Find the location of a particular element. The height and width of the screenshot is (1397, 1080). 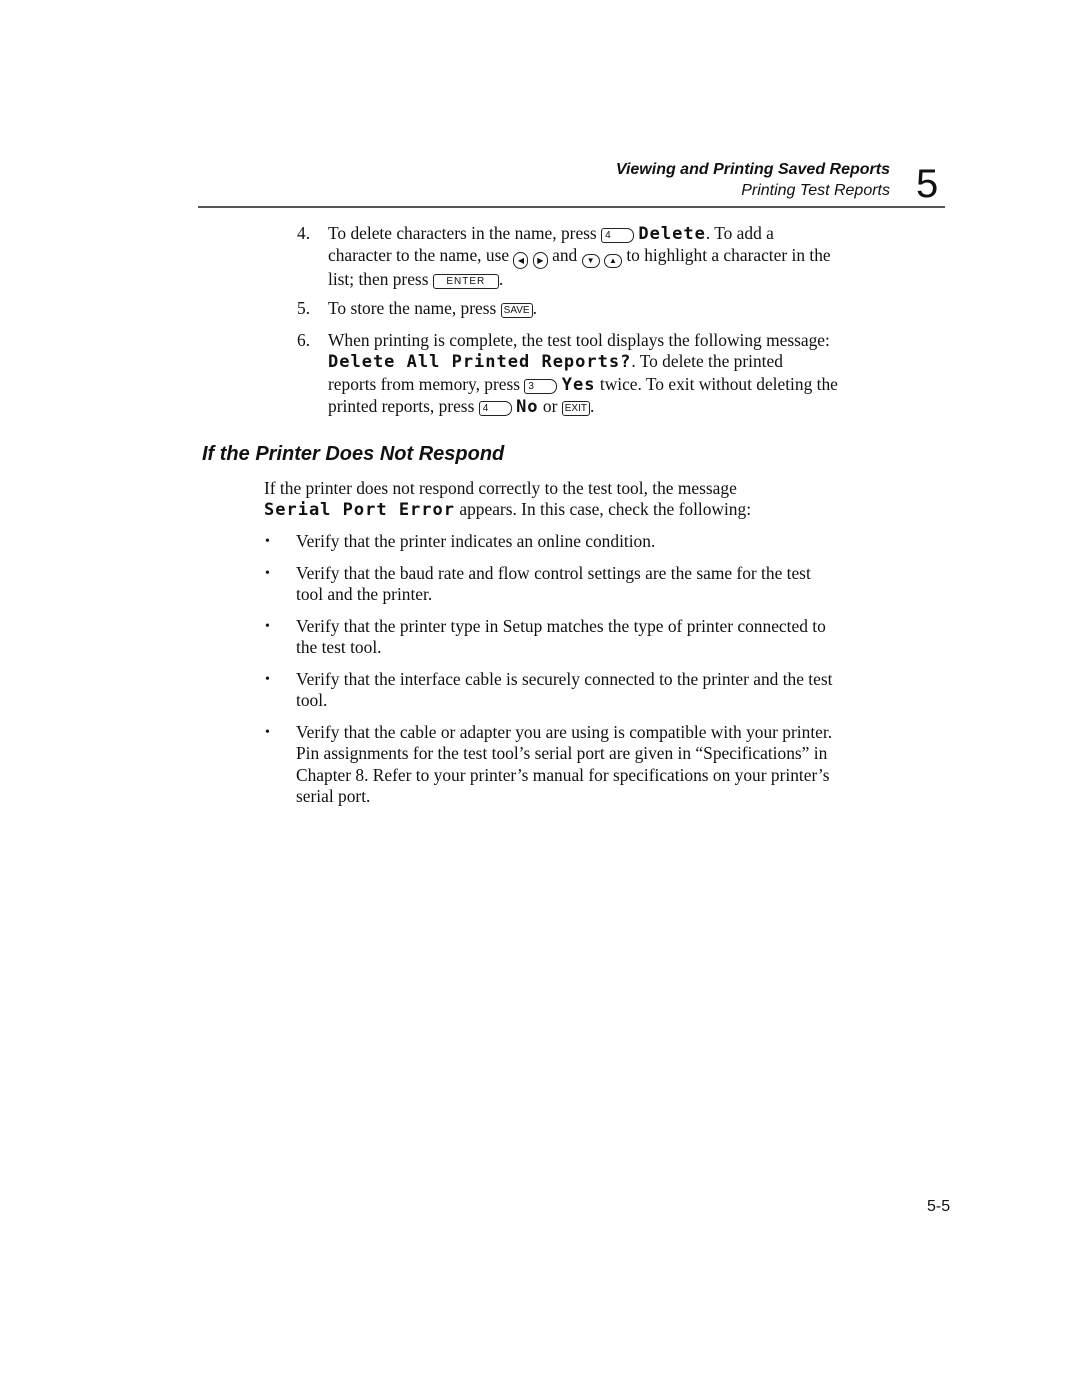

key-save: SAVE is located at coordinates (516, 310).